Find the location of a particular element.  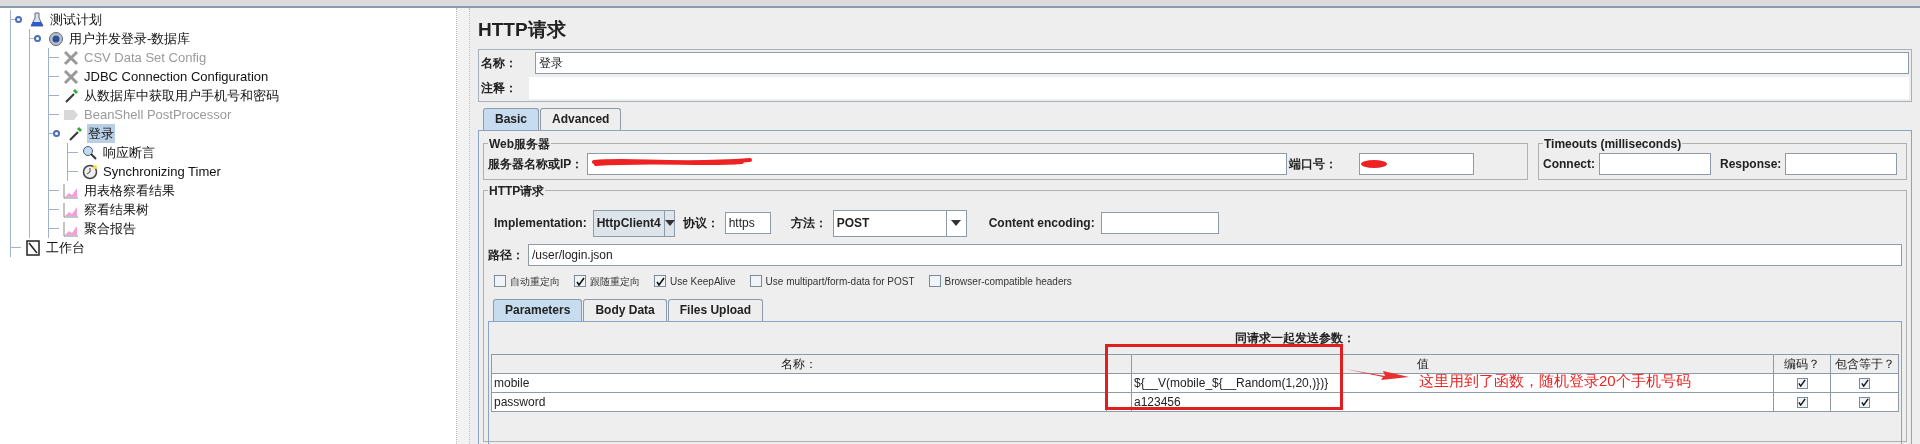

scrollbar is located at coordinates (463, 226).